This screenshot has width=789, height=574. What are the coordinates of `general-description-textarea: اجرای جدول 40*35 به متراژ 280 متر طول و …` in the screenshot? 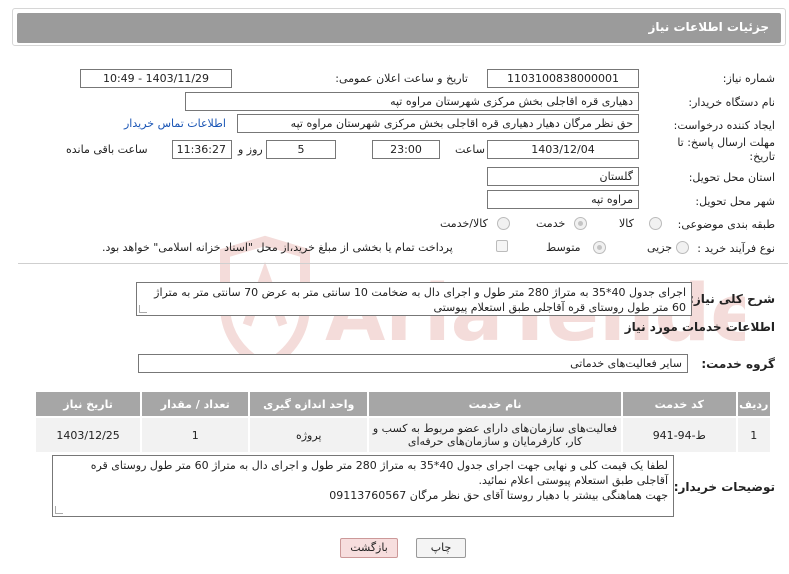 It's located at (414, 299).